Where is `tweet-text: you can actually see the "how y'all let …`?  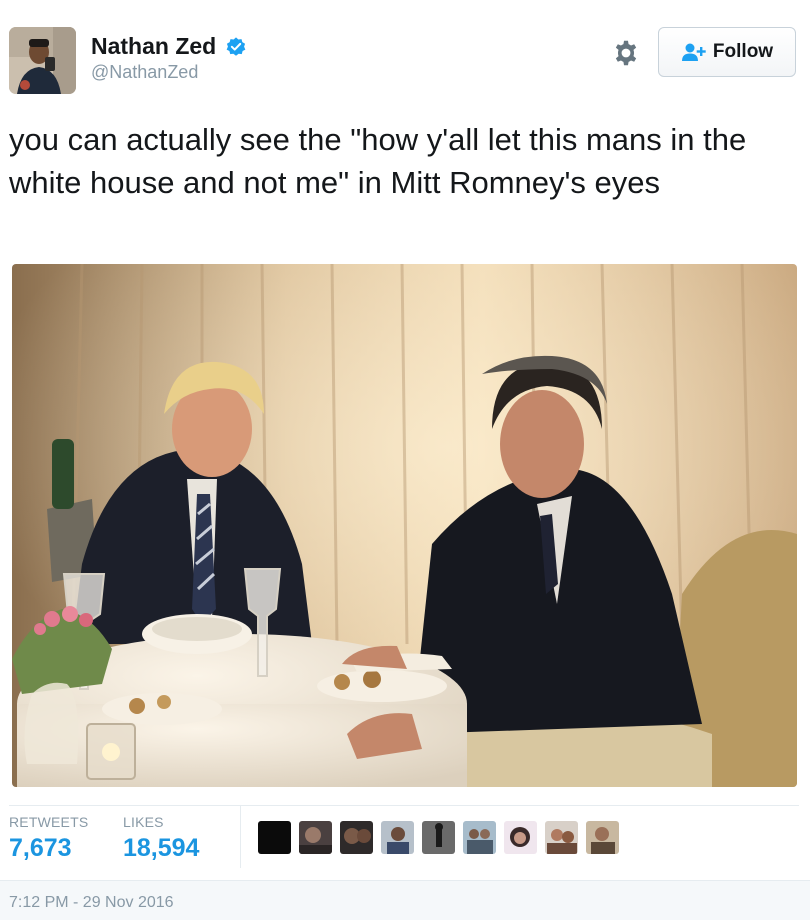 tweet-text: you can actually see the "how y'all let … is located at coordinates (378, 161).